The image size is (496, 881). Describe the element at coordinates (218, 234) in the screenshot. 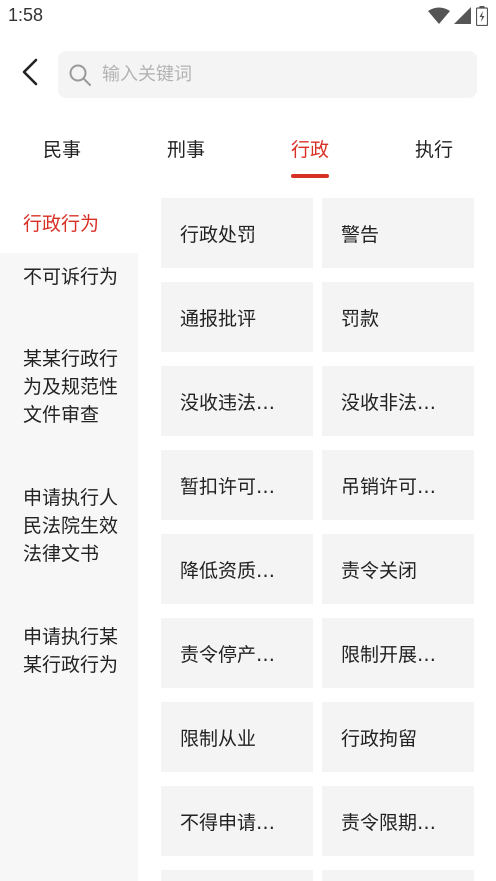

I see `grid-item-label: 行政处罚` at that location.